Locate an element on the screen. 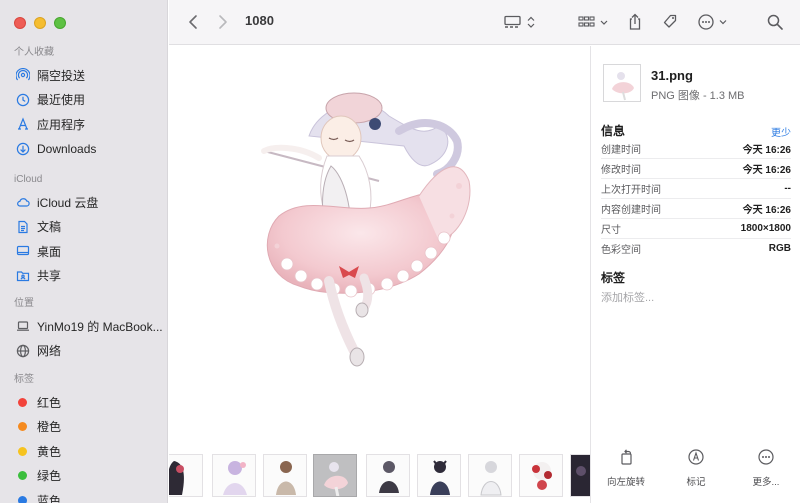 The height and width of the screenshot is (503, 800). sidebar-item-label: 应用程序 is located at coordinates (61, 124).